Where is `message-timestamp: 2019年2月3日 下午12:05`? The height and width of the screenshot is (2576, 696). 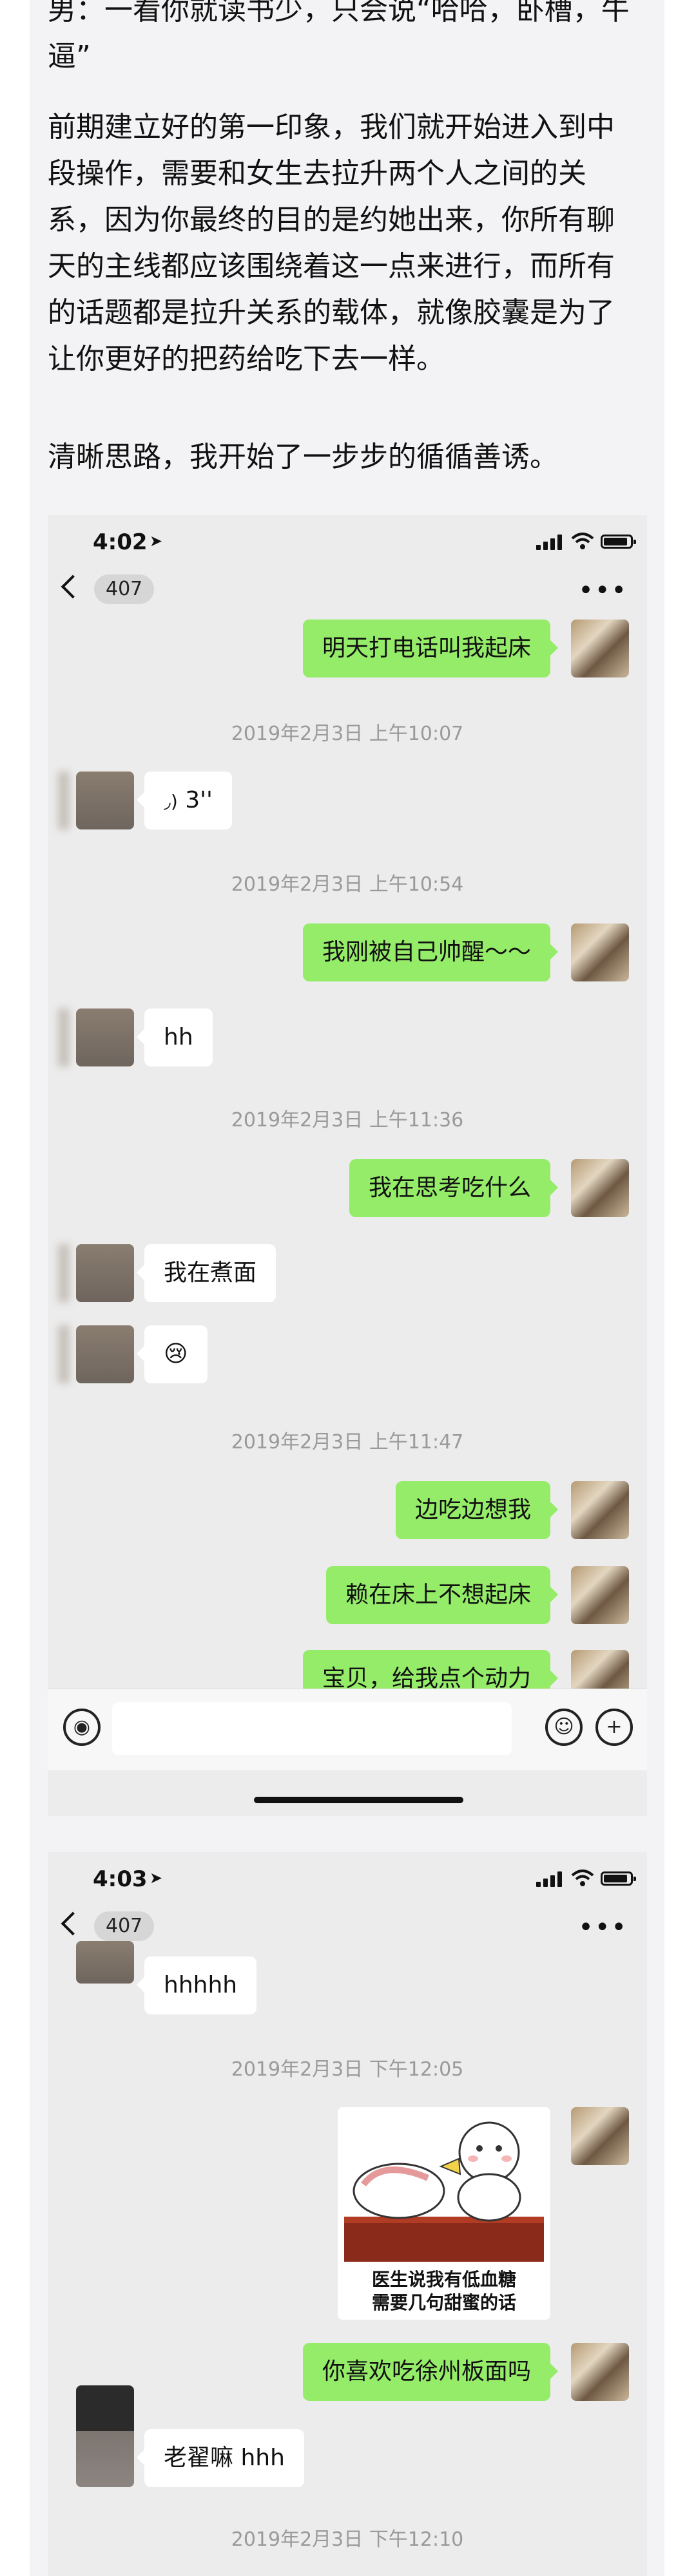 message-timestamp: 2019年2月3日 下午12:05 is located at coordinates (348, 2070).